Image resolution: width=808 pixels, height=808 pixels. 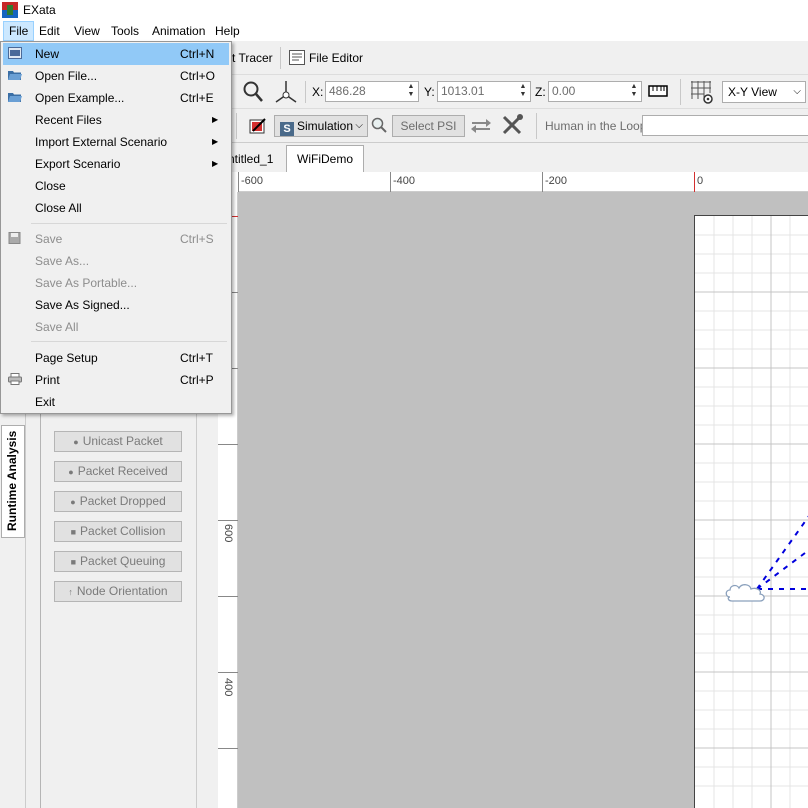 I want to click on horizontal-ruler: -600 -400 -200 0, so click(x=523, y=182).